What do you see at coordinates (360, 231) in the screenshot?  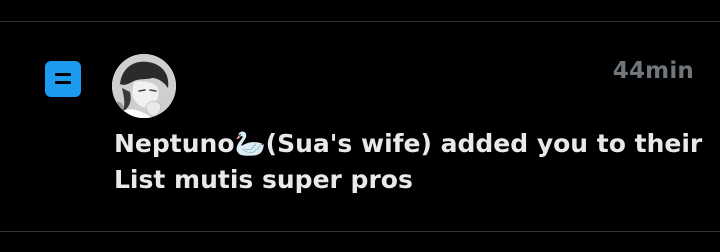 I see `bottom-divider` at bounding box center [360, 231].